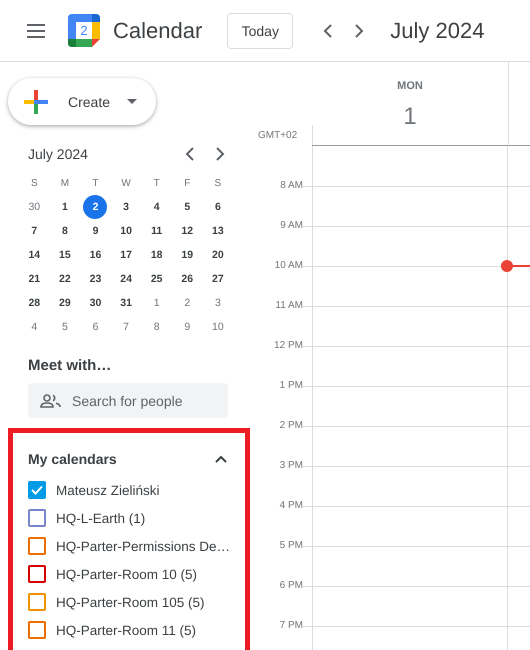  Describe the element at coordinates (64, 303) in the screenshot. I see `day-cell: 29` at that location.